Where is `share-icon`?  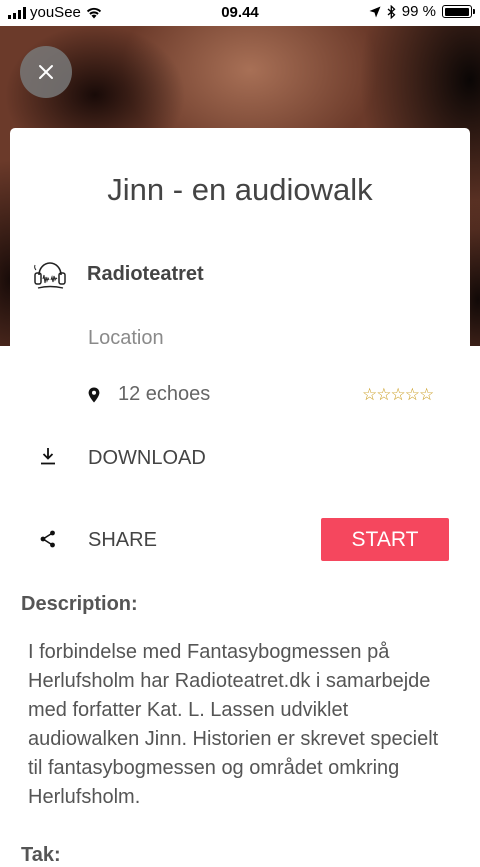
share-icon is located at coordinates (47, 539).